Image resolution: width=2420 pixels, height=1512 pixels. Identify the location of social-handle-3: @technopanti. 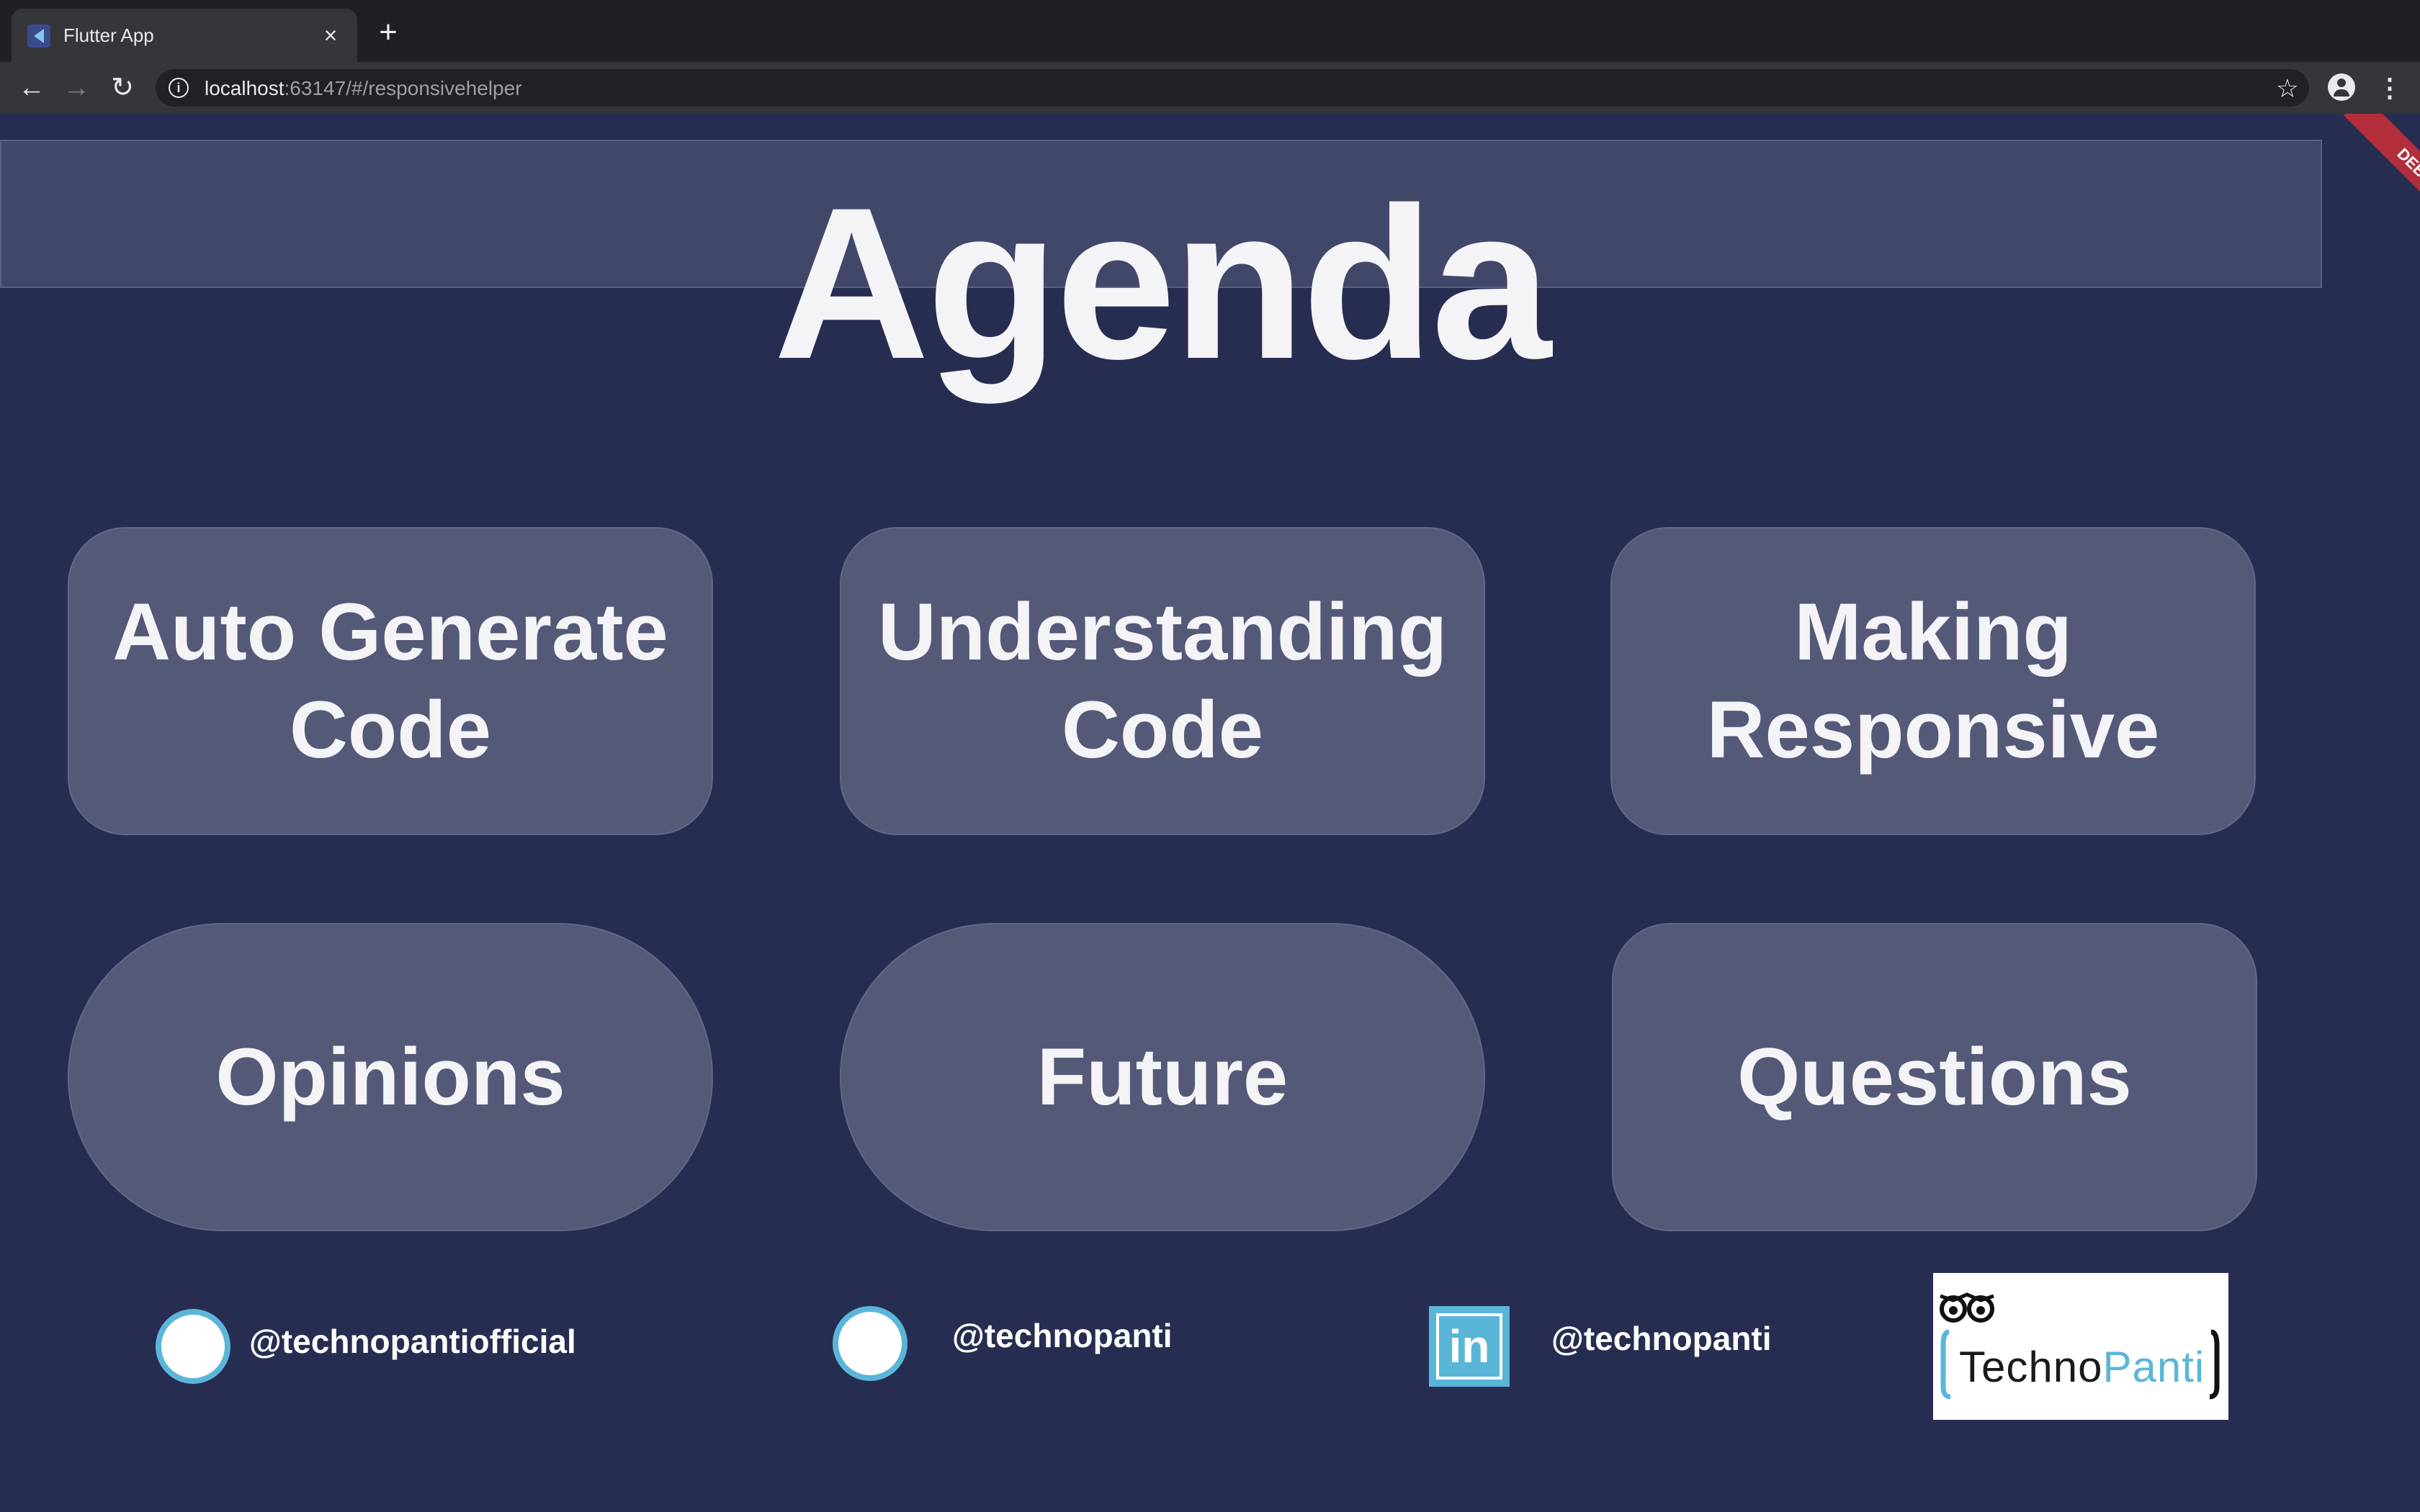
(1661, 1338).